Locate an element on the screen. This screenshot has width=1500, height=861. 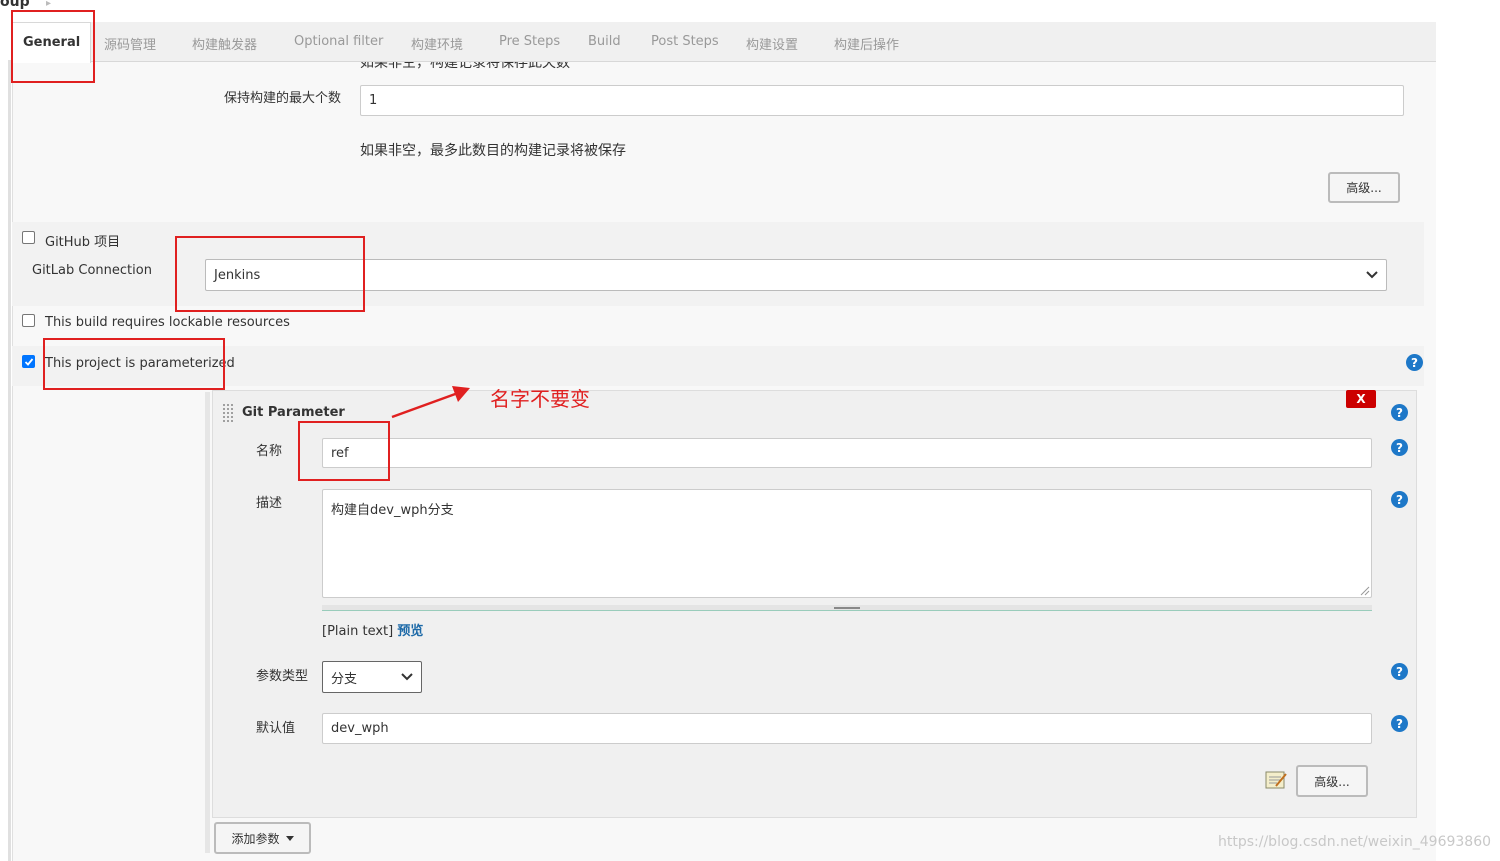
param-default-input: dev_wph is located at coordinates (847, 728).